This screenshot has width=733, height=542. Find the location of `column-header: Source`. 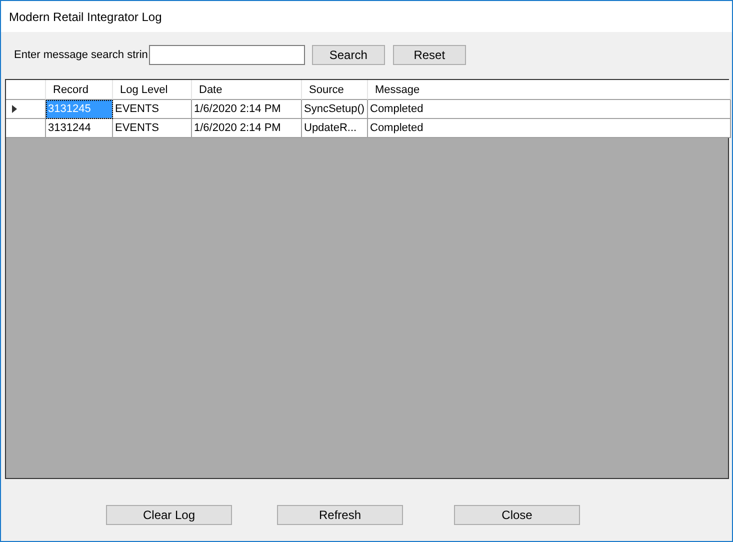

column-header: Source is located at coordinates (335, 90).